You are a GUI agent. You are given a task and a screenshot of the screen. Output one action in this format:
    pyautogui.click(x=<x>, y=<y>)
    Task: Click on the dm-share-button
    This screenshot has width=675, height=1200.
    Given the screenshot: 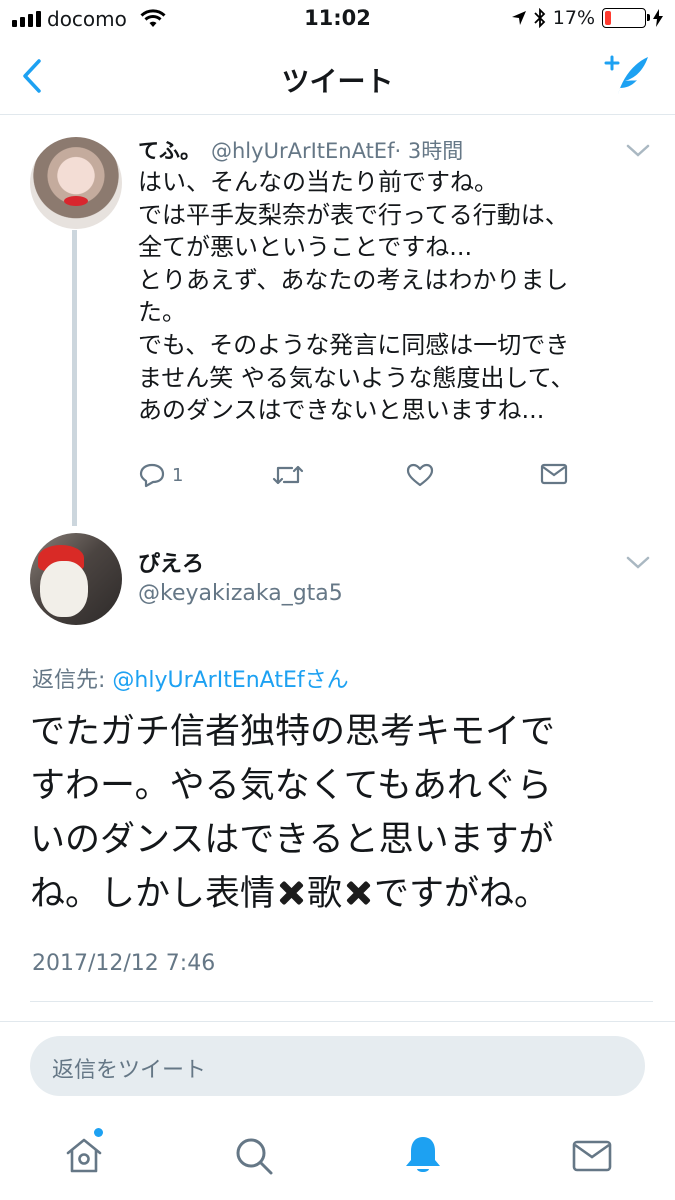 What is the action you would take?
    pyautogui.click(x=554, y=474)
    